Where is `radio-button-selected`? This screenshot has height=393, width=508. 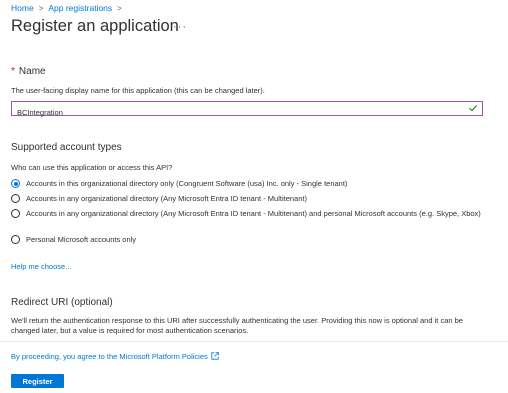
radio-button-selected is located at coordinates (15, 183).